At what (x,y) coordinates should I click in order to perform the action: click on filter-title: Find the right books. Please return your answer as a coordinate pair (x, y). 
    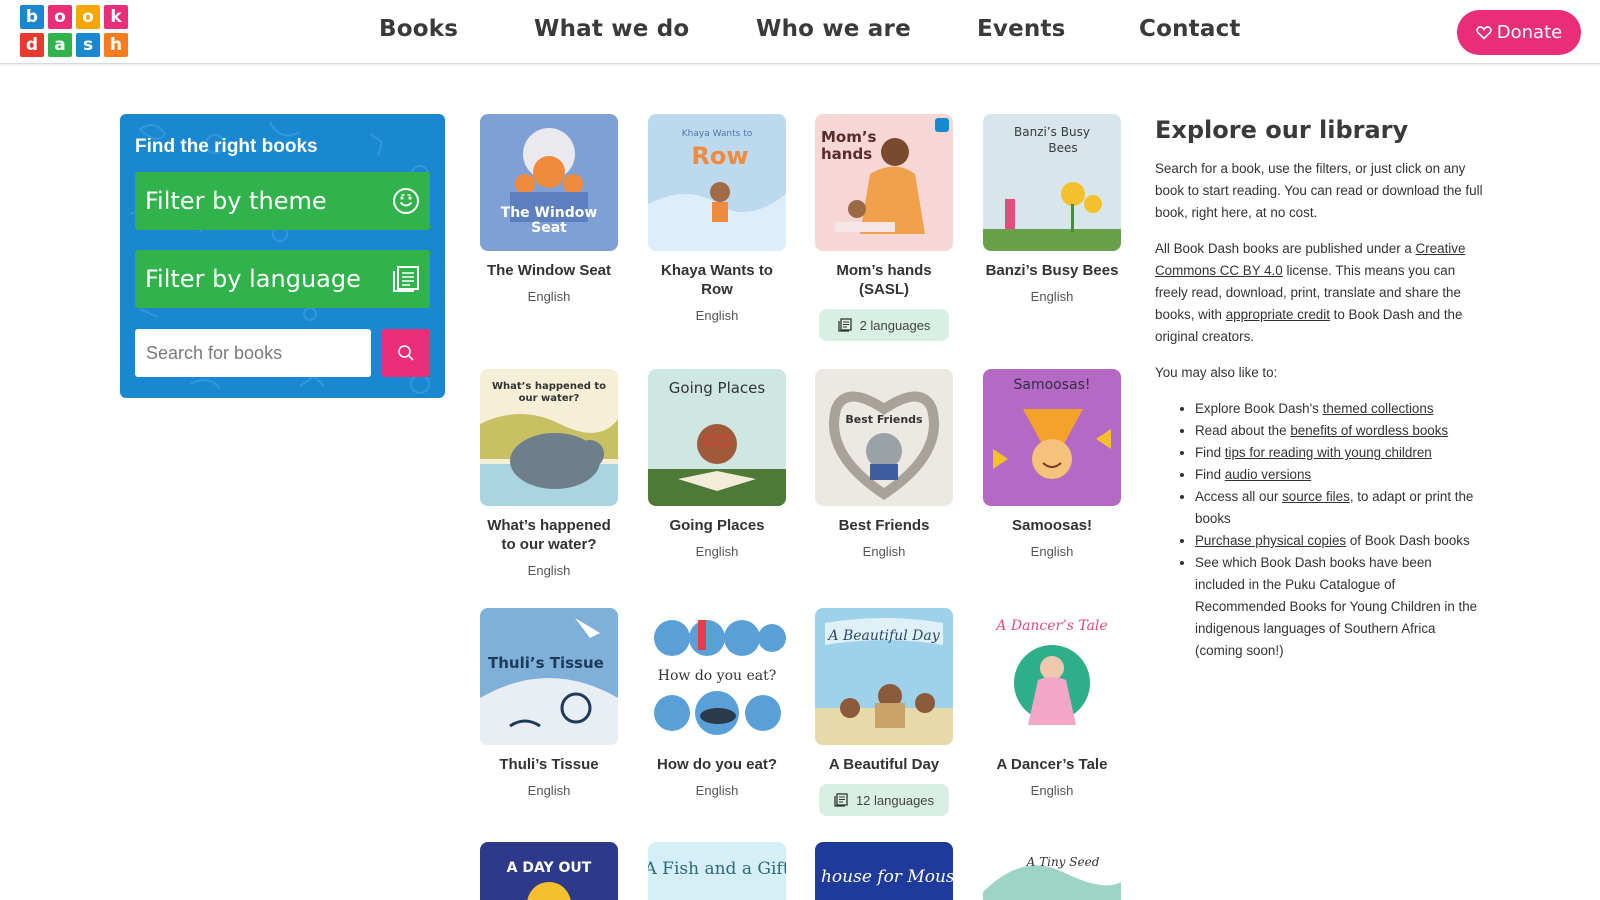
    Looking at the image, I should click on (226, 146).